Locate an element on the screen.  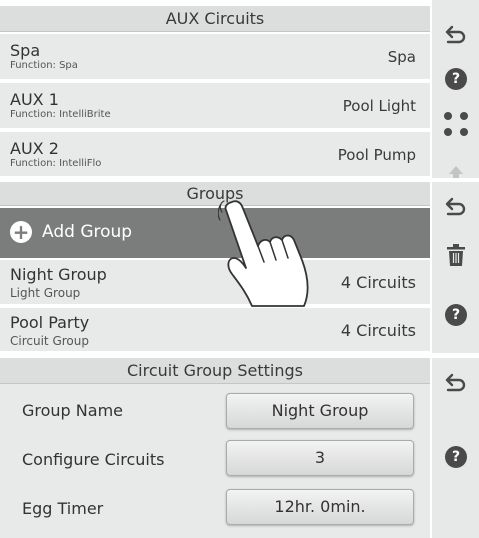
circuit-function: Function: IntelliBrite is located at coordinates (60, 114).